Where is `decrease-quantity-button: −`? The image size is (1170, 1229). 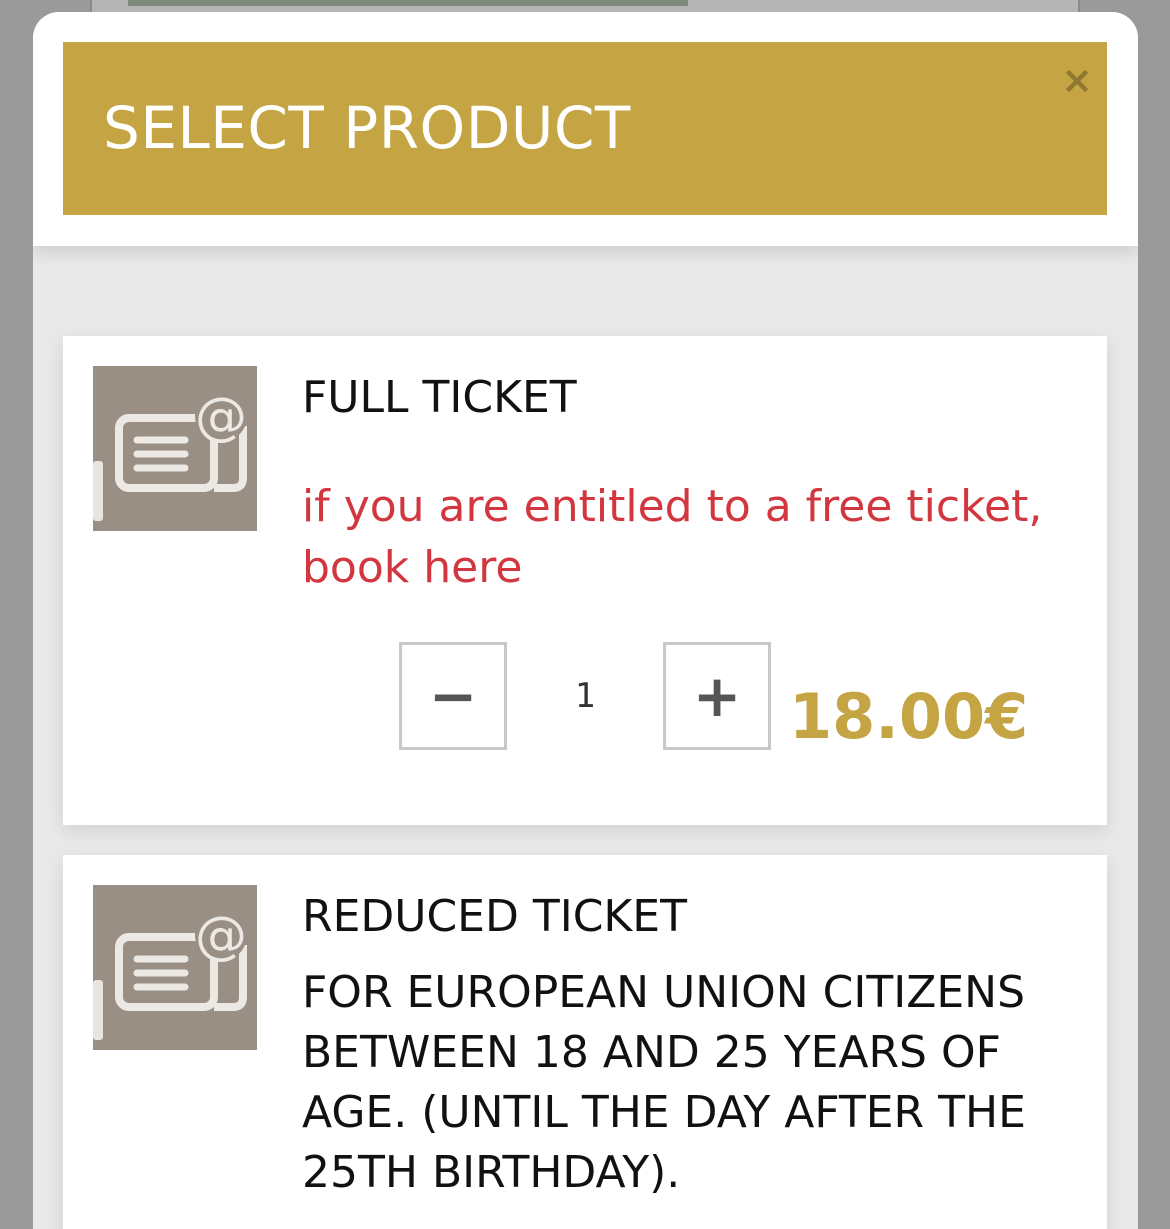 decrease-quantity-button: − is located at coordinates (453, 696).